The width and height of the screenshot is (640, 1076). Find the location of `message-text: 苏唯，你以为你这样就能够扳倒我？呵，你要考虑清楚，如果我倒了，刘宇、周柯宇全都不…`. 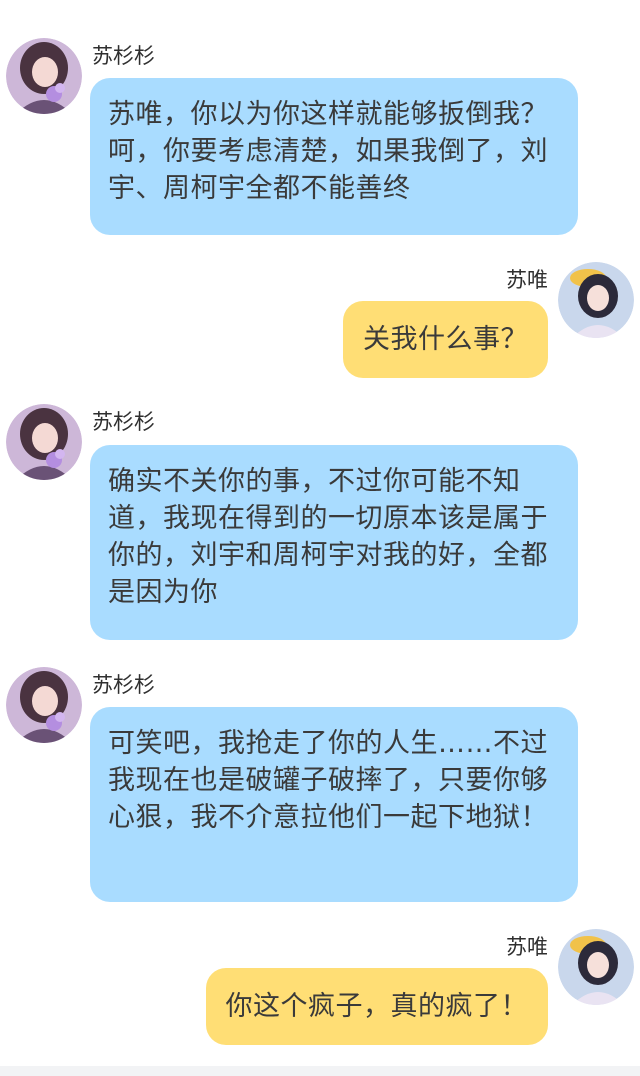

message-text: 苏唯，你以为你这样就能够扳倒我？呵，你要考虑清楚，如果我倒了，刘宇、周柯宇全都不… is located at coordinates (328, 151).